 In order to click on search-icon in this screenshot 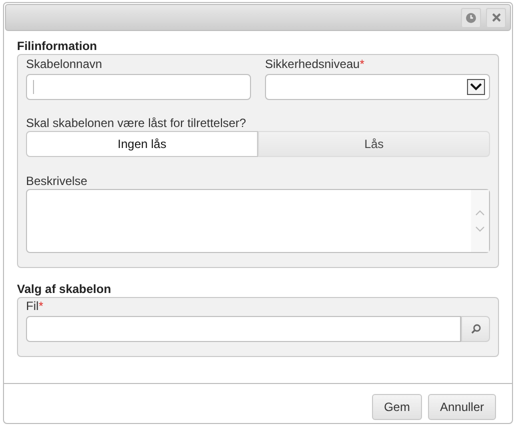, I will do `click(475, 329)`.